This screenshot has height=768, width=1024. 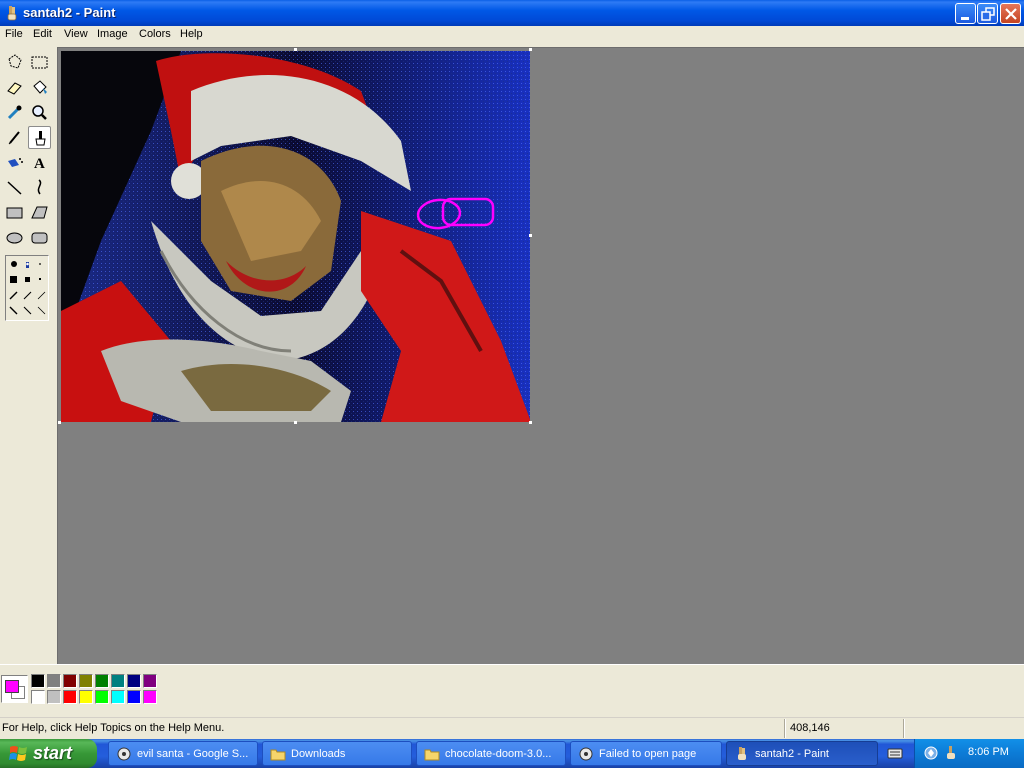 I want to click on paint-app-icon, so click(x=12, y=13).